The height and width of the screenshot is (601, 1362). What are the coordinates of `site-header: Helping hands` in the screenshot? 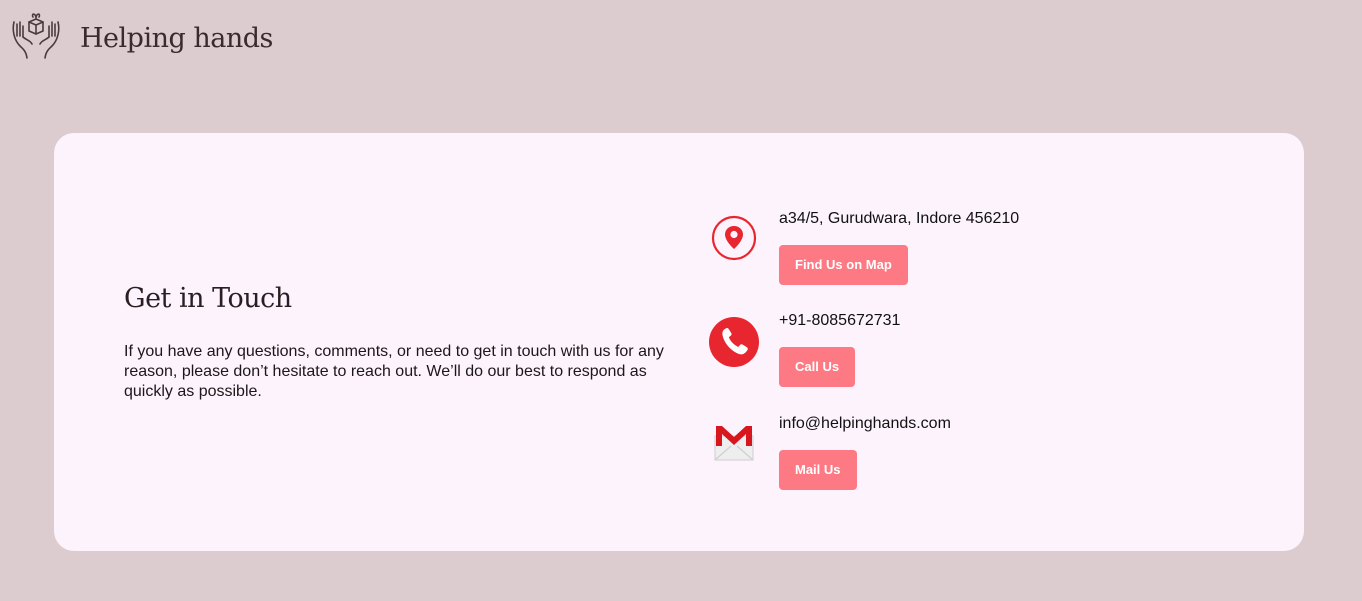 It's located at (141, 36).